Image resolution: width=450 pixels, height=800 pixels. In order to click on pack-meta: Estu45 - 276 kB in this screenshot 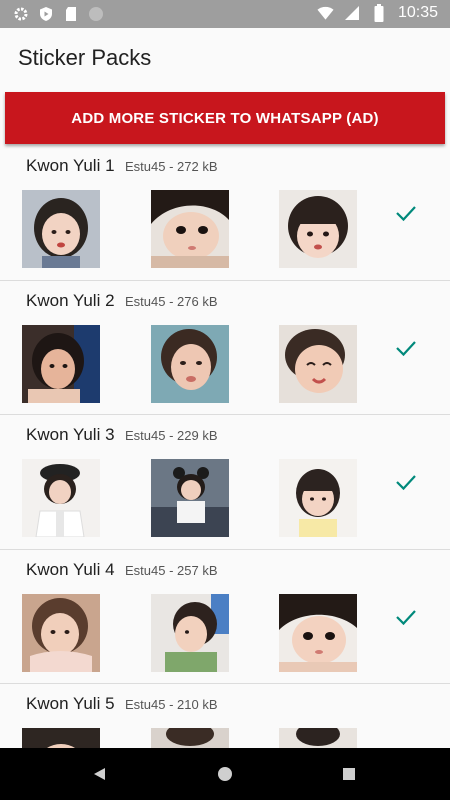, I will do `click(171, 301)`.